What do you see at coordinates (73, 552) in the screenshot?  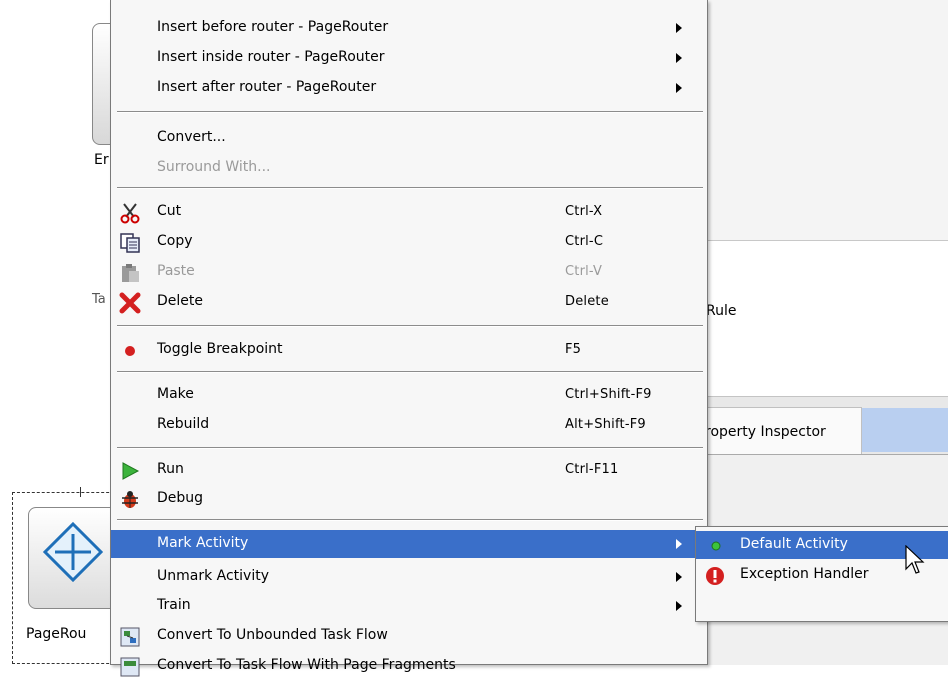 I see `router-icon` at bounding box center [73, 552].